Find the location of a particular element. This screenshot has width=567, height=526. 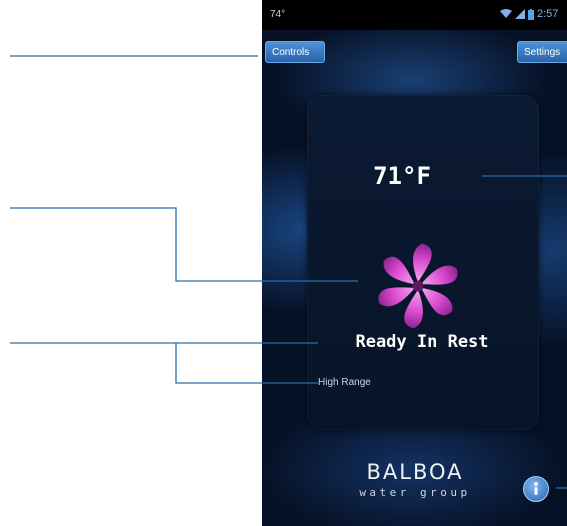

brand-name: BALBOA is located at coordinates (415, 472).